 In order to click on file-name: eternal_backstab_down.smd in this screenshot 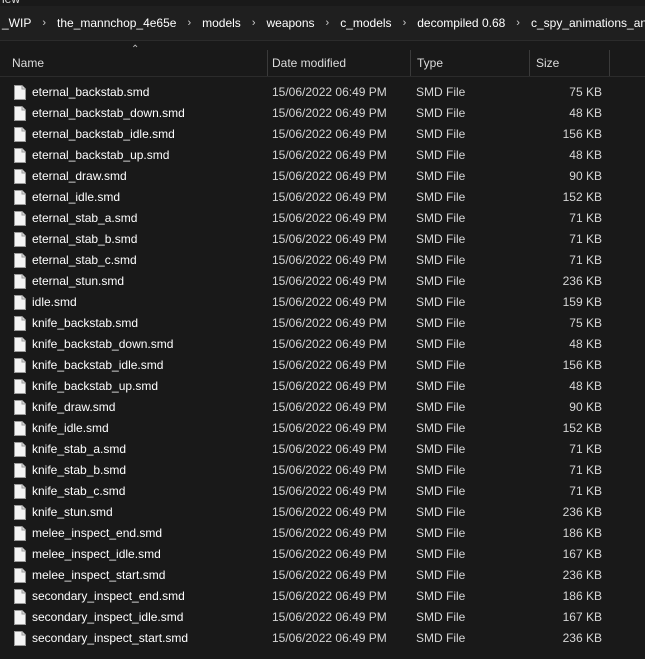, I will do `click(108, 113)`.